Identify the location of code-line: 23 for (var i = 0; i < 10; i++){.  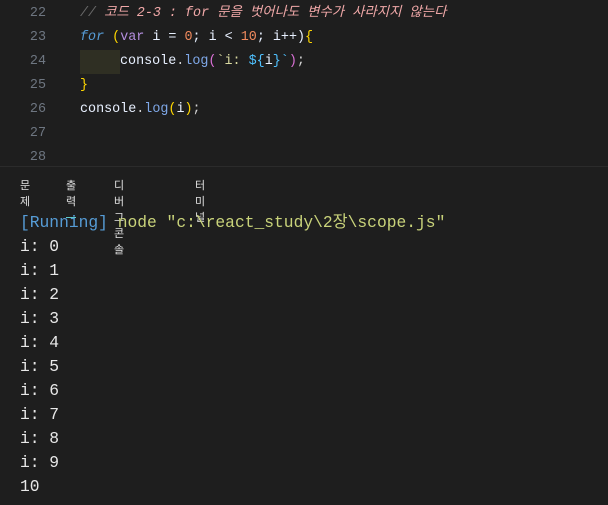
(171, 37).